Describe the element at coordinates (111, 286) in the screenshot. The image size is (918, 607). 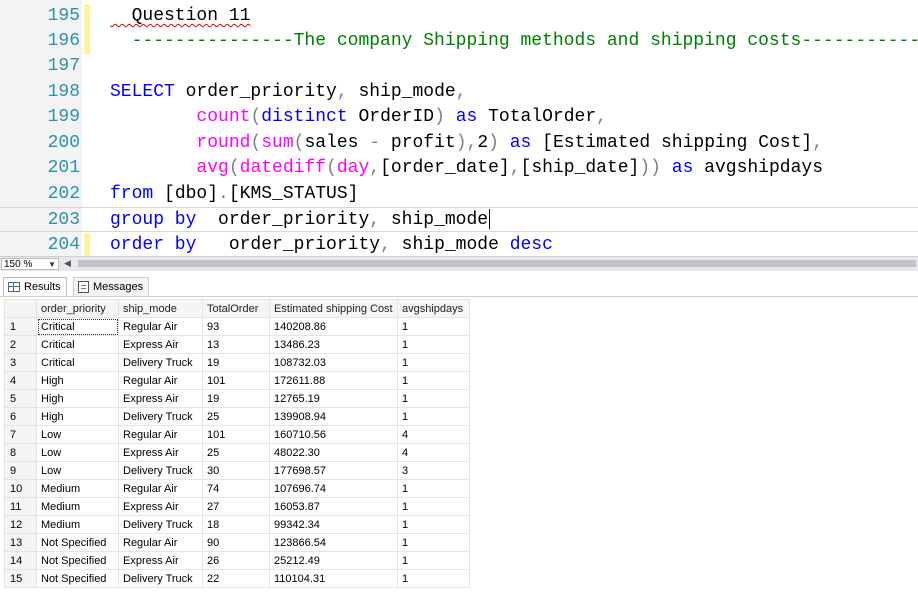
I see `tab-messages: Messages` at that location.